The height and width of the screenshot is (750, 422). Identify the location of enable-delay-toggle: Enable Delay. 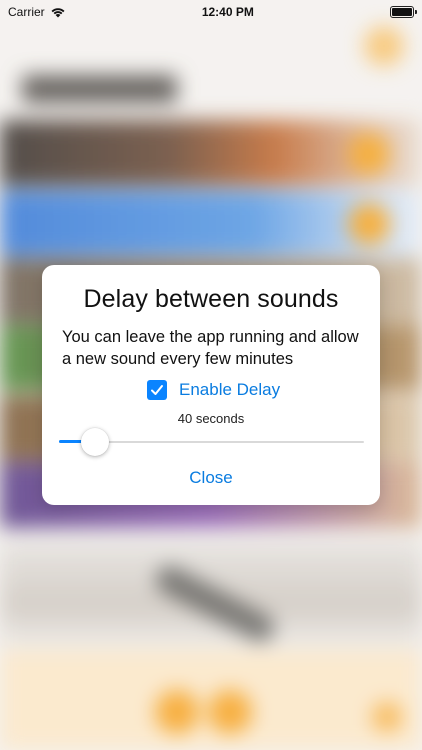
(213, 390).